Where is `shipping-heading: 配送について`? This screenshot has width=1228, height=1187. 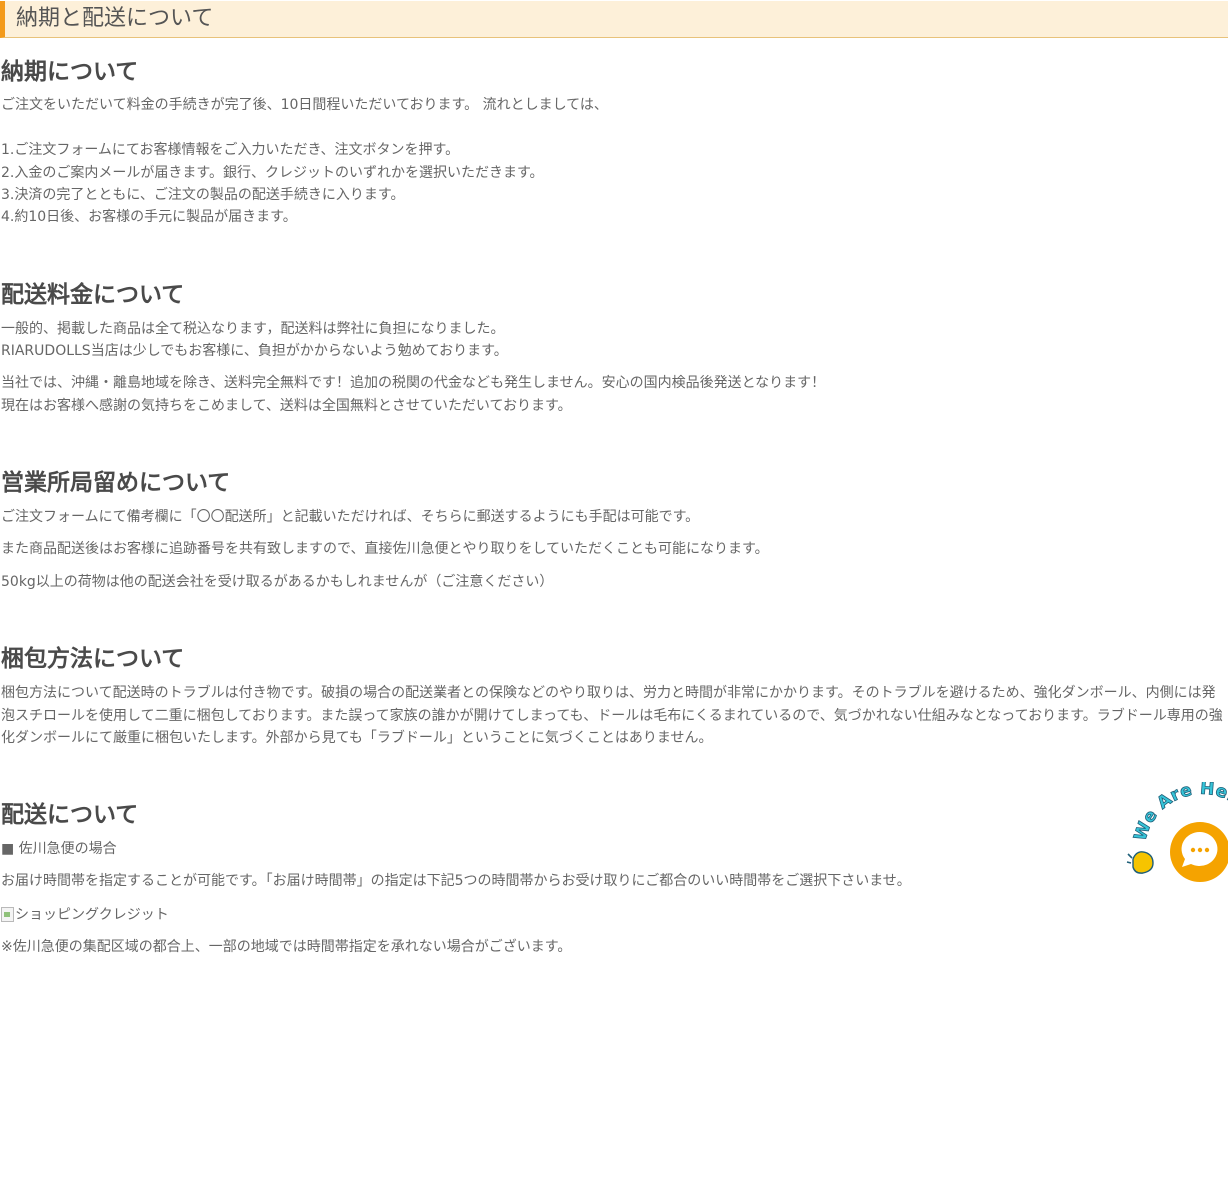
shipping-heading: 配送について is located at coordinates (70, 815).